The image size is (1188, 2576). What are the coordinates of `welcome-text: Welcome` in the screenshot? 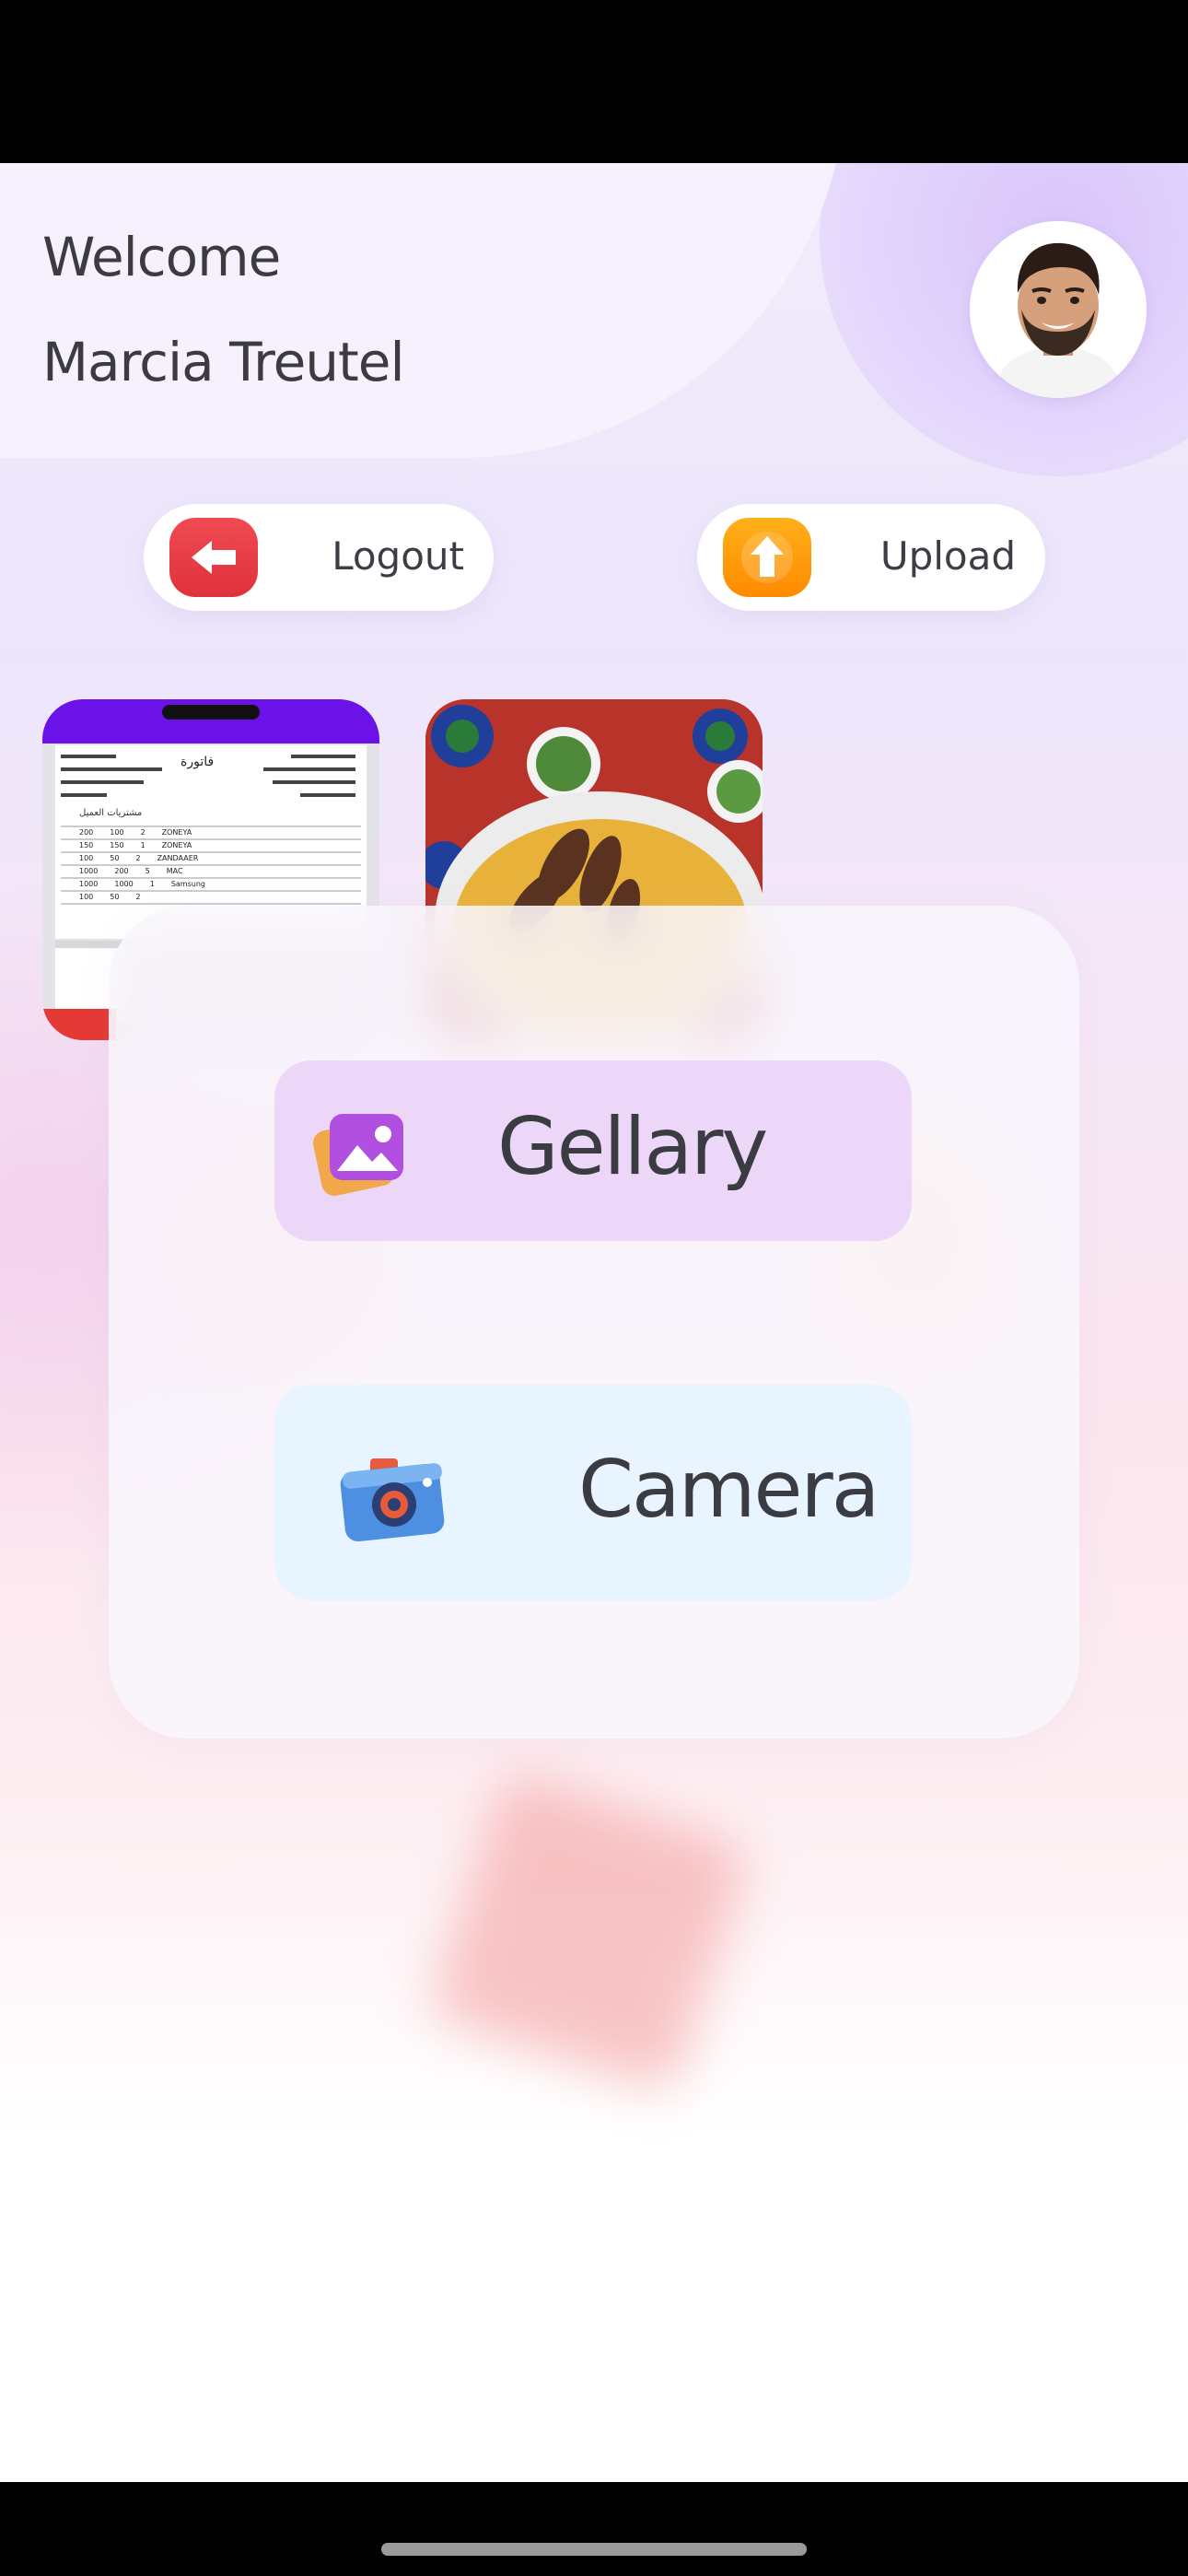 It's located at (161, 257).